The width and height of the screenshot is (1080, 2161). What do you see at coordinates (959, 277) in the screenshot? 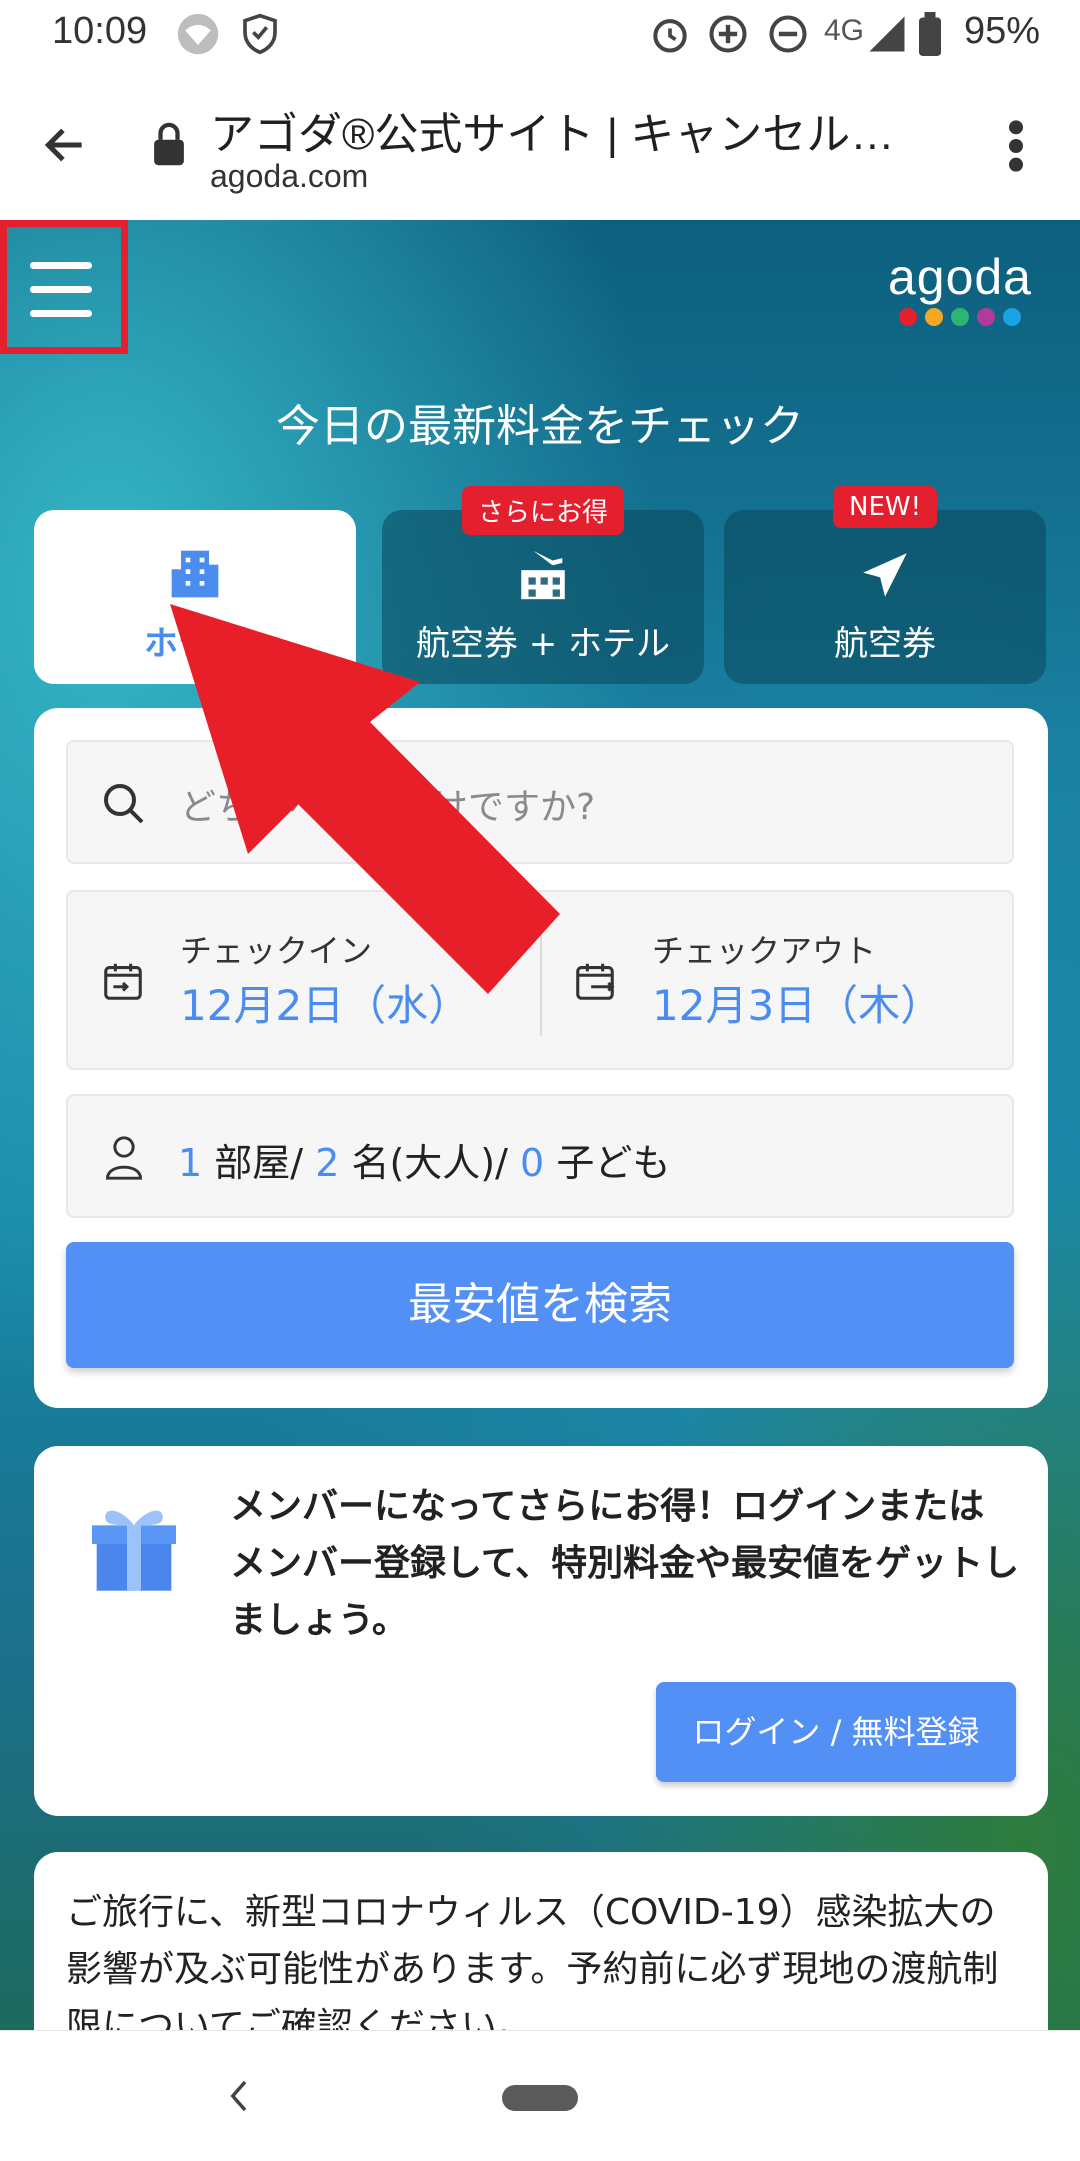
I see `logo-text: agoda` at bounding box center [959, 277].